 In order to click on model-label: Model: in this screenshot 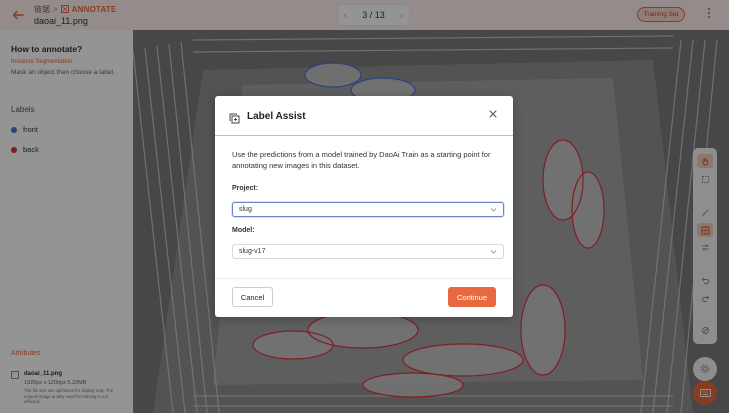, I will do `click(243, 230)`.